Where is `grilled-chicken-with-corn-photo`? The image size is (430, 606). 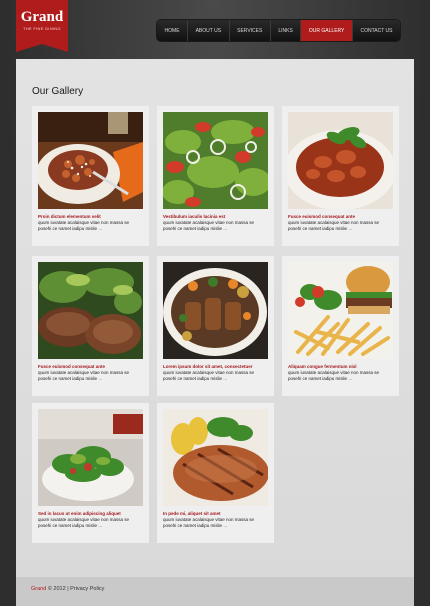
grilled-chicken-with-corn-photo is located at coordinates (215, 457).